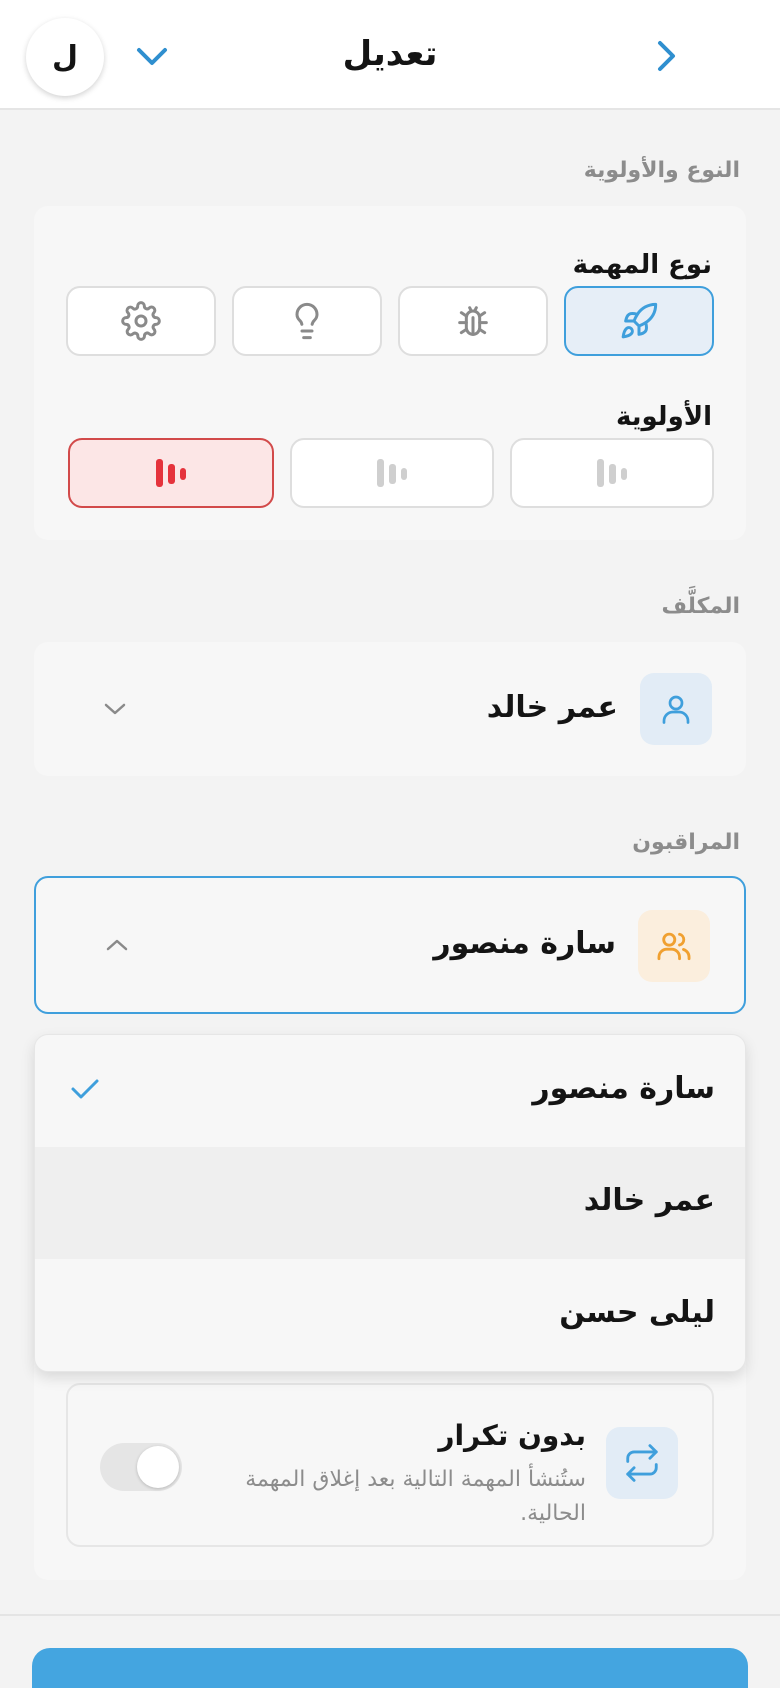 This screenshot has width=780, height=1688. I want to click on priority-low-icon, so click(612, 473).